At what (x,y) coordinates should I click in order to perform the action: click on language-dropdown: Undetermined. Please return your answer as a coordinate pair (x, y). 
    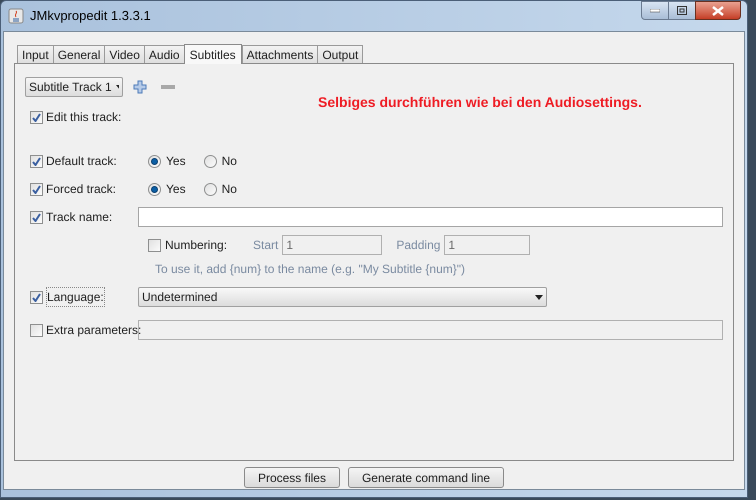
    Looking at the image, I should click on (342, 297).